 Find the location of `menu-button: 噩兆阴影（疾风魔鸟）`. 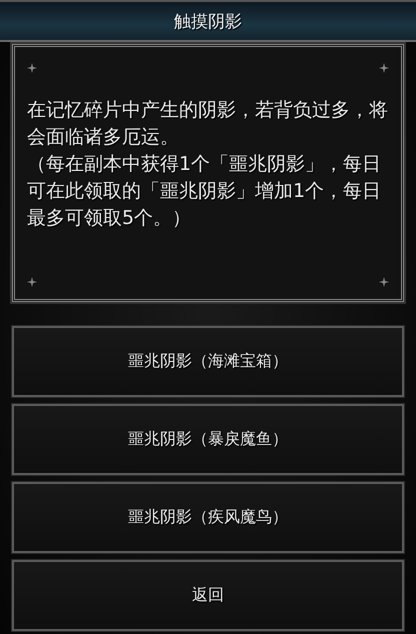

menu-button: 噩兆阴影（疾风魔鸟） is located at coordinates (208, 517).